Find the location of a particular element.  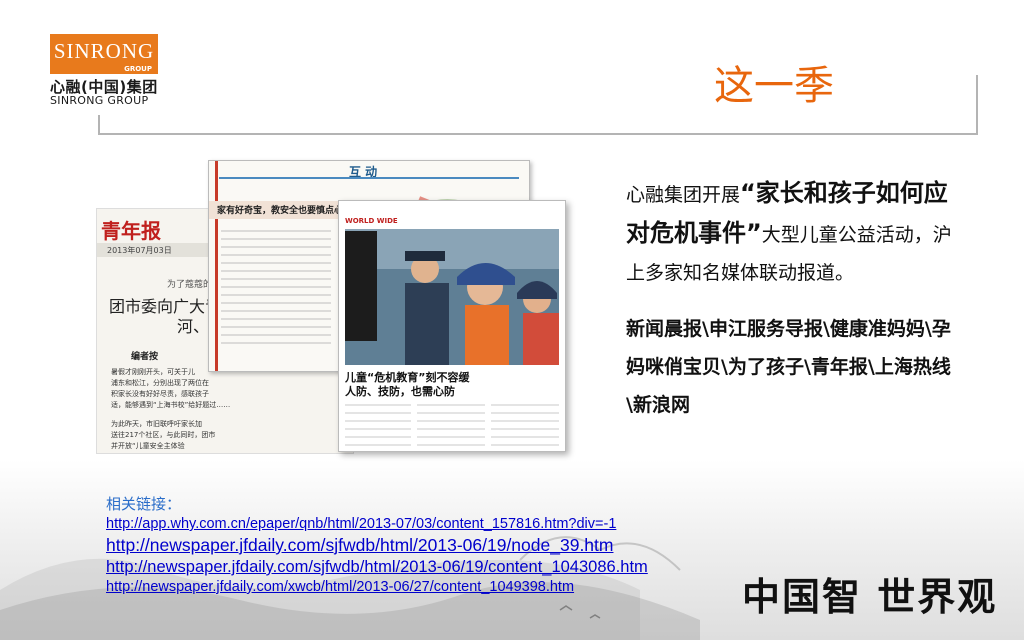

clip-headline: 家有好奇宝，教安全也要慎点心 is located at coordinates (280, 211).